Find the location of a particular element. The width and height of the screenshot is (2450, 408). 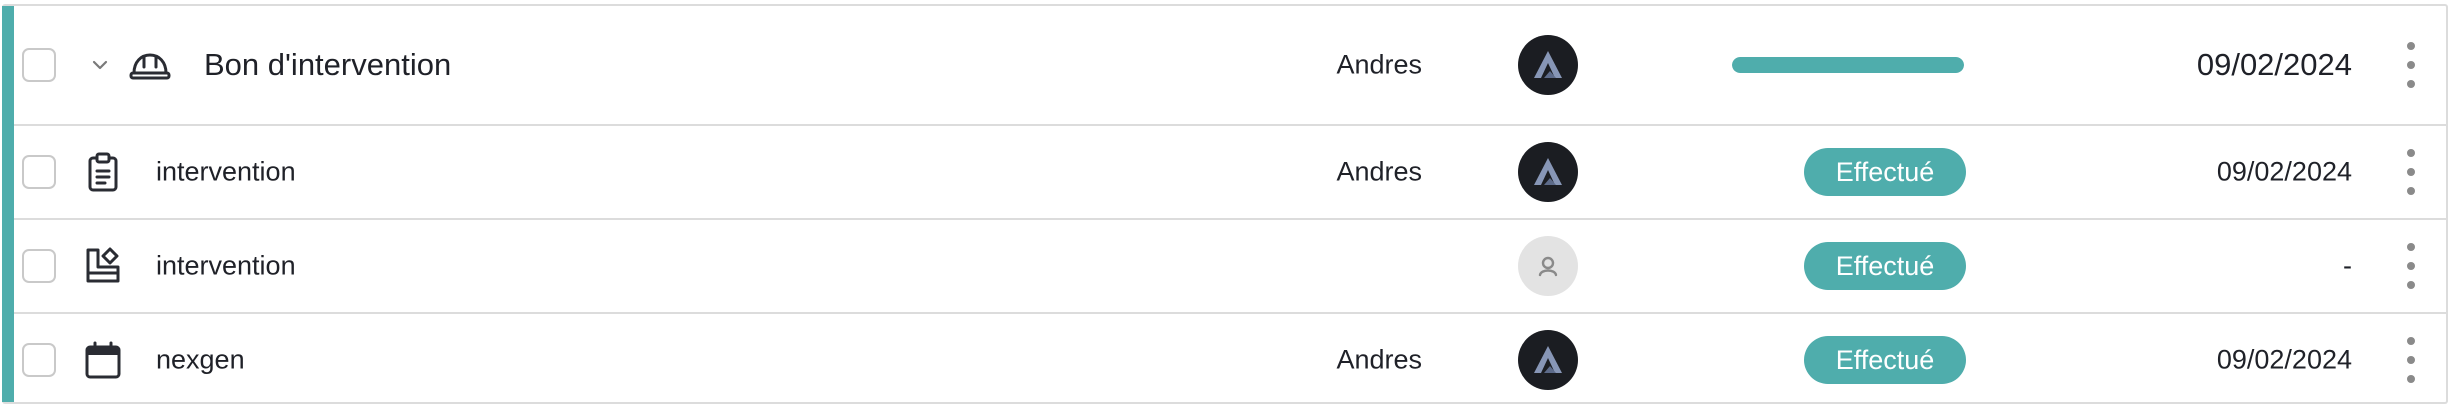

shapes-icon is located at coordinates (103, 265).